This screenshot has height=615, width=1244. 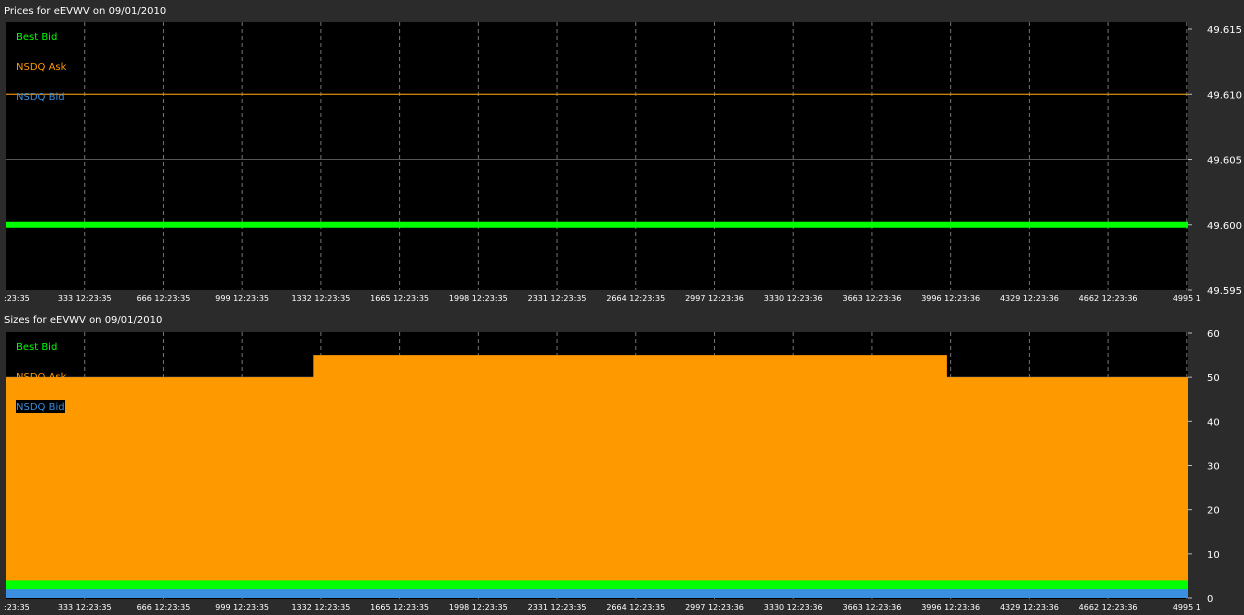 What do you see at coordinates (1213, 555) in the screenshot?
I see `panel2-y-tick-label: 10` at bounding box center [1213, 555].